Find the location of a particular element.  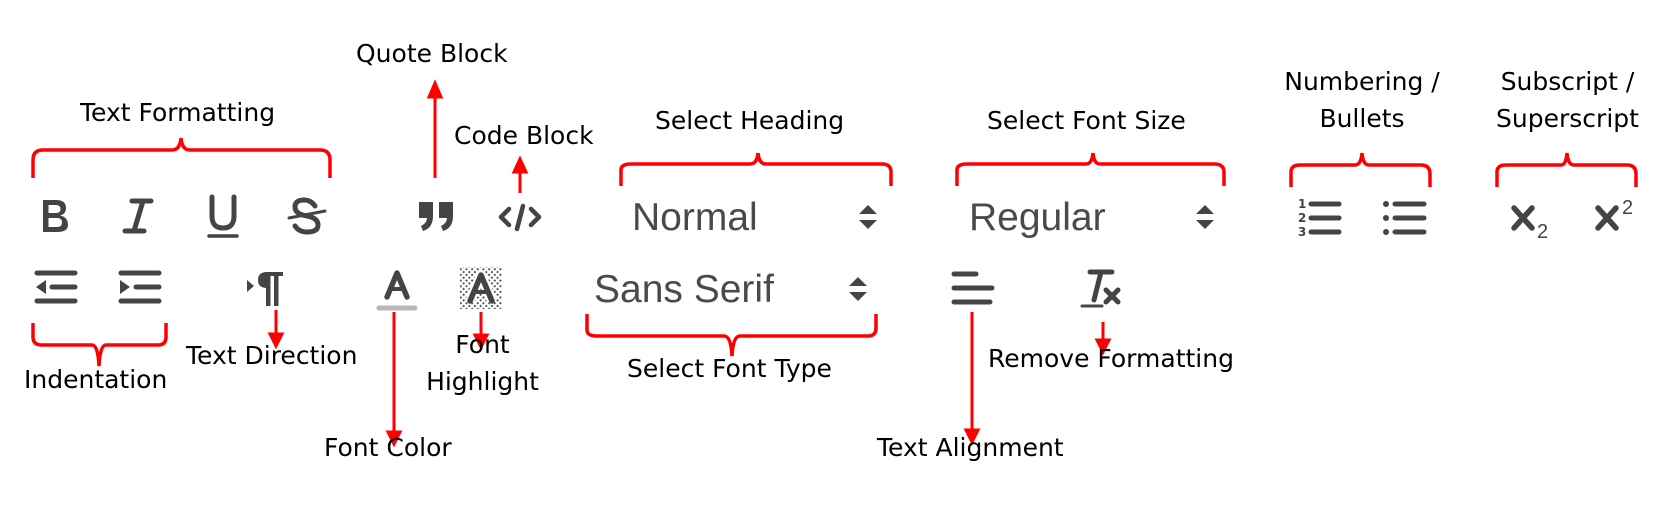

label-sub-superscript: Subscript / Superscript is located at coordinates (1567, 100).